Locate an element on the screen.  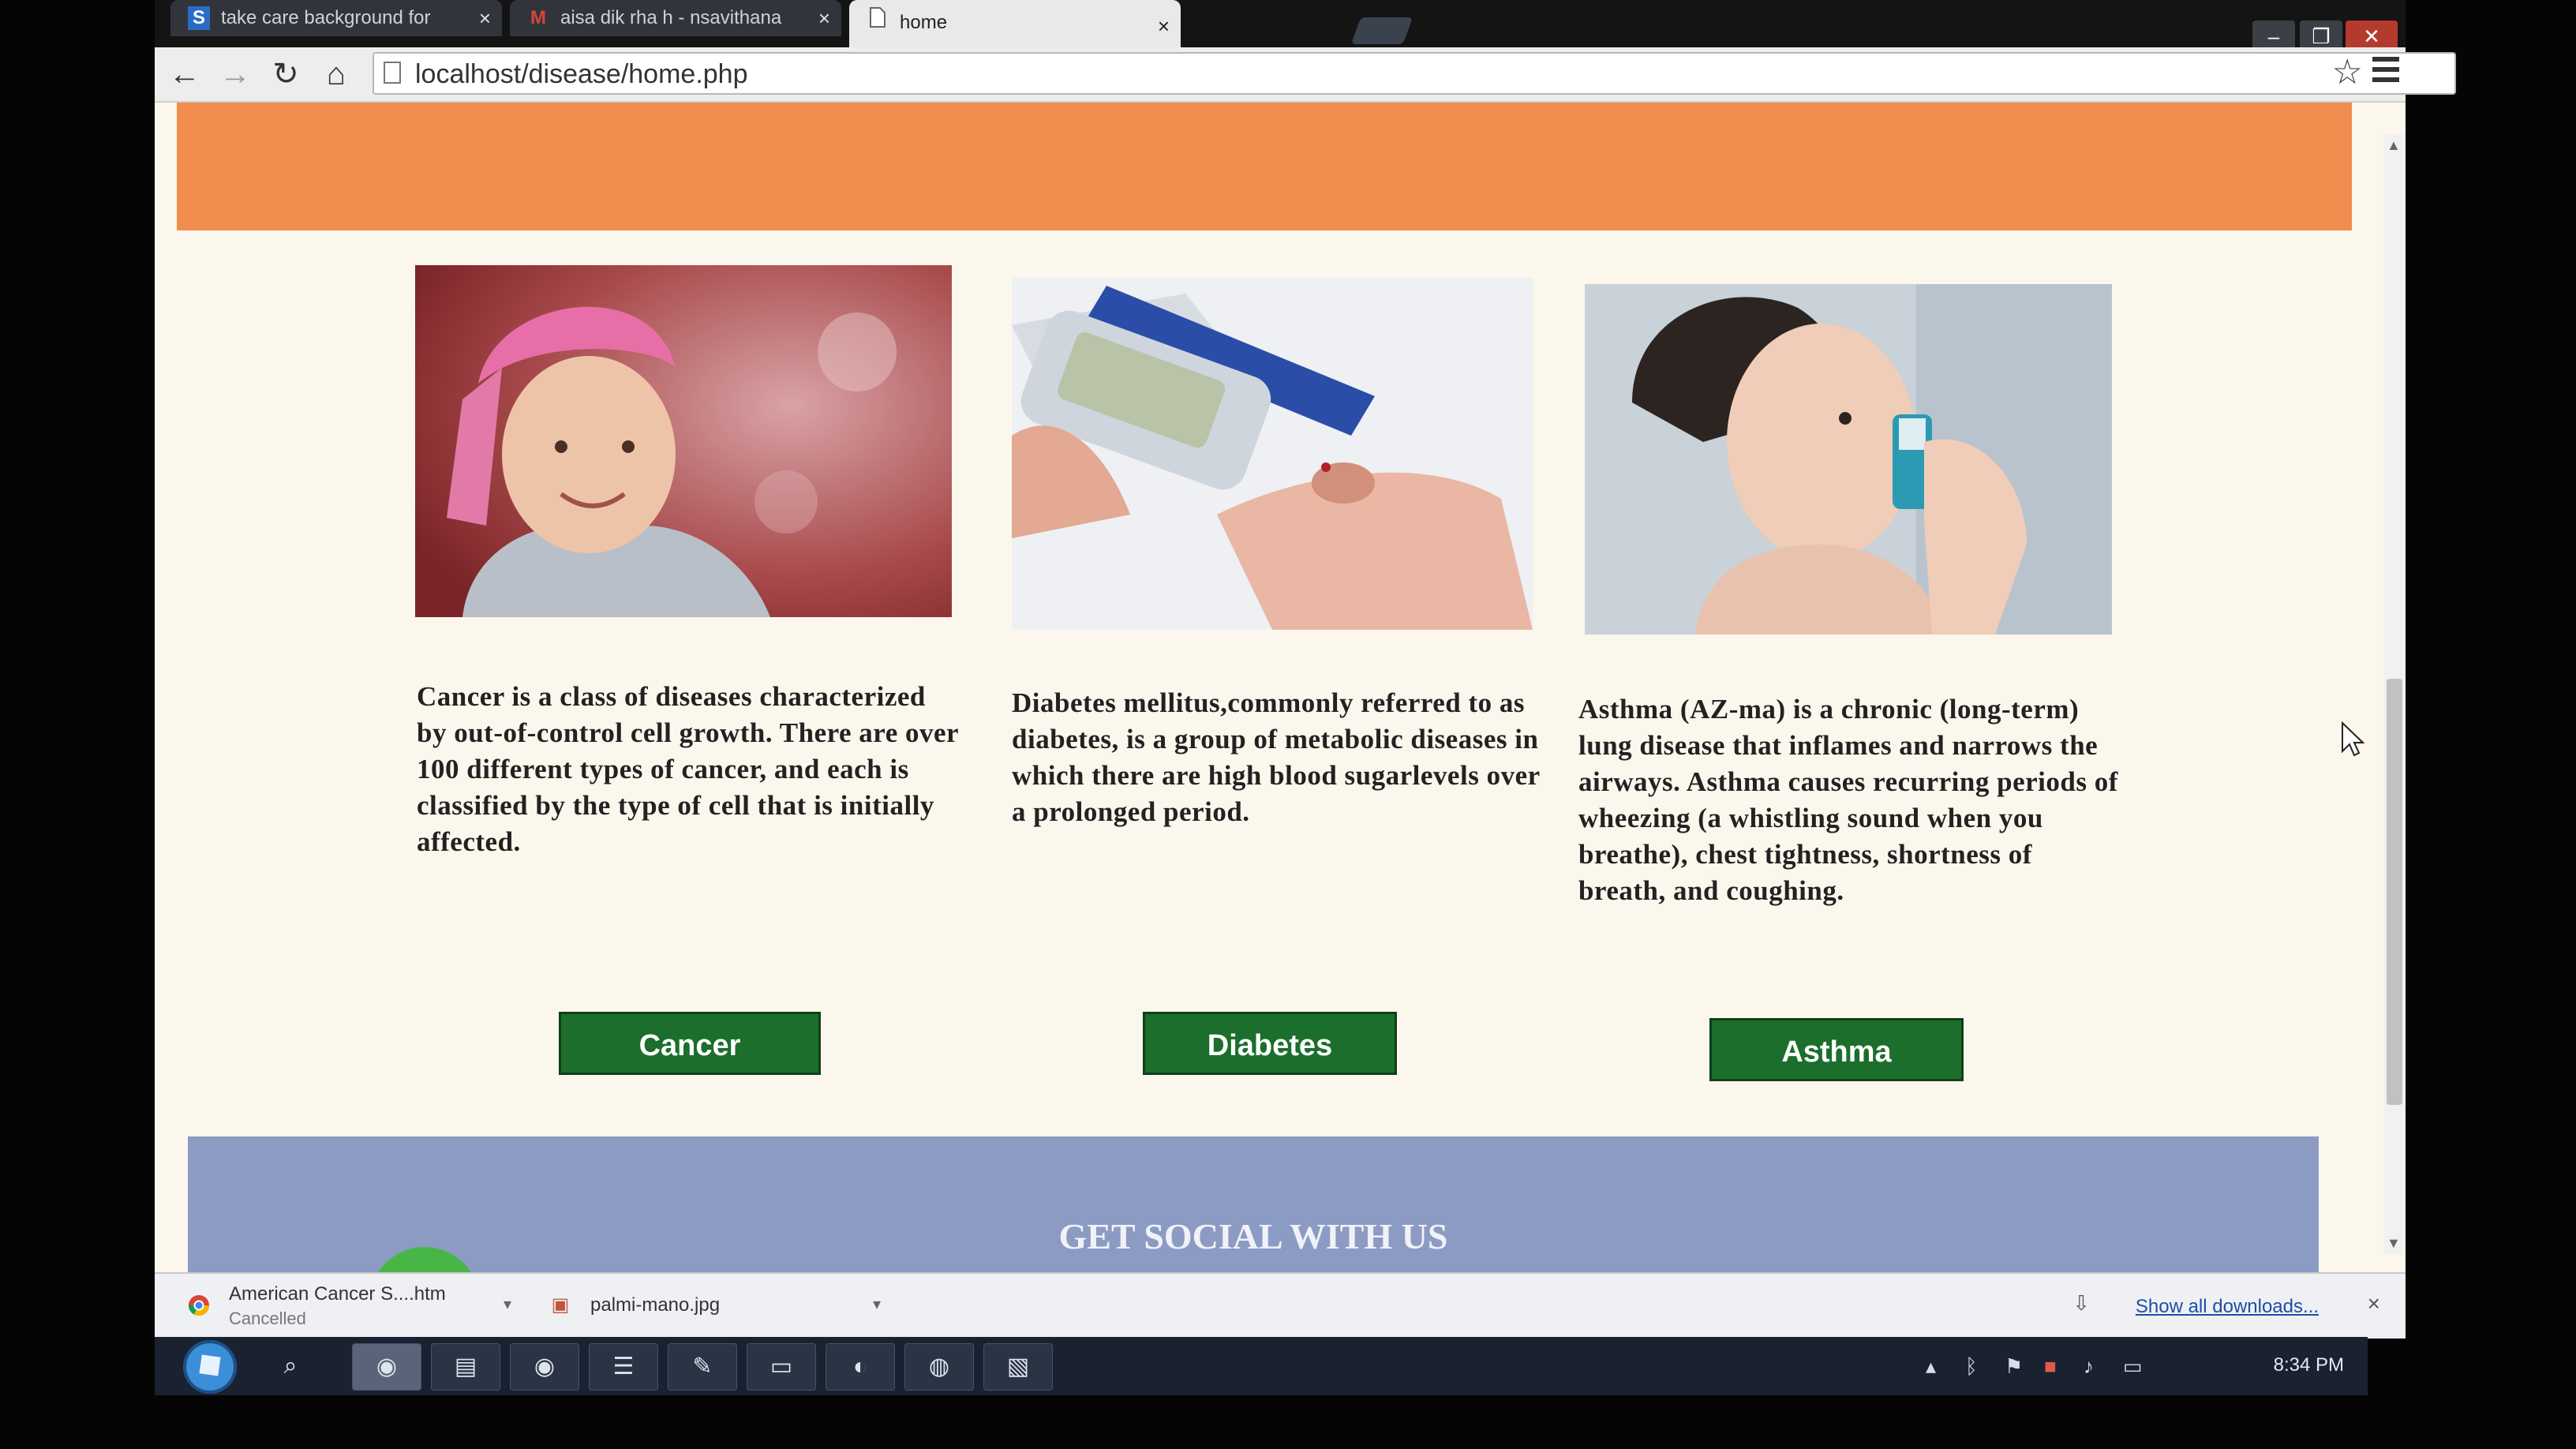
taskbar-firefox-icon: ◐ is located at coordinates (860, 1367).